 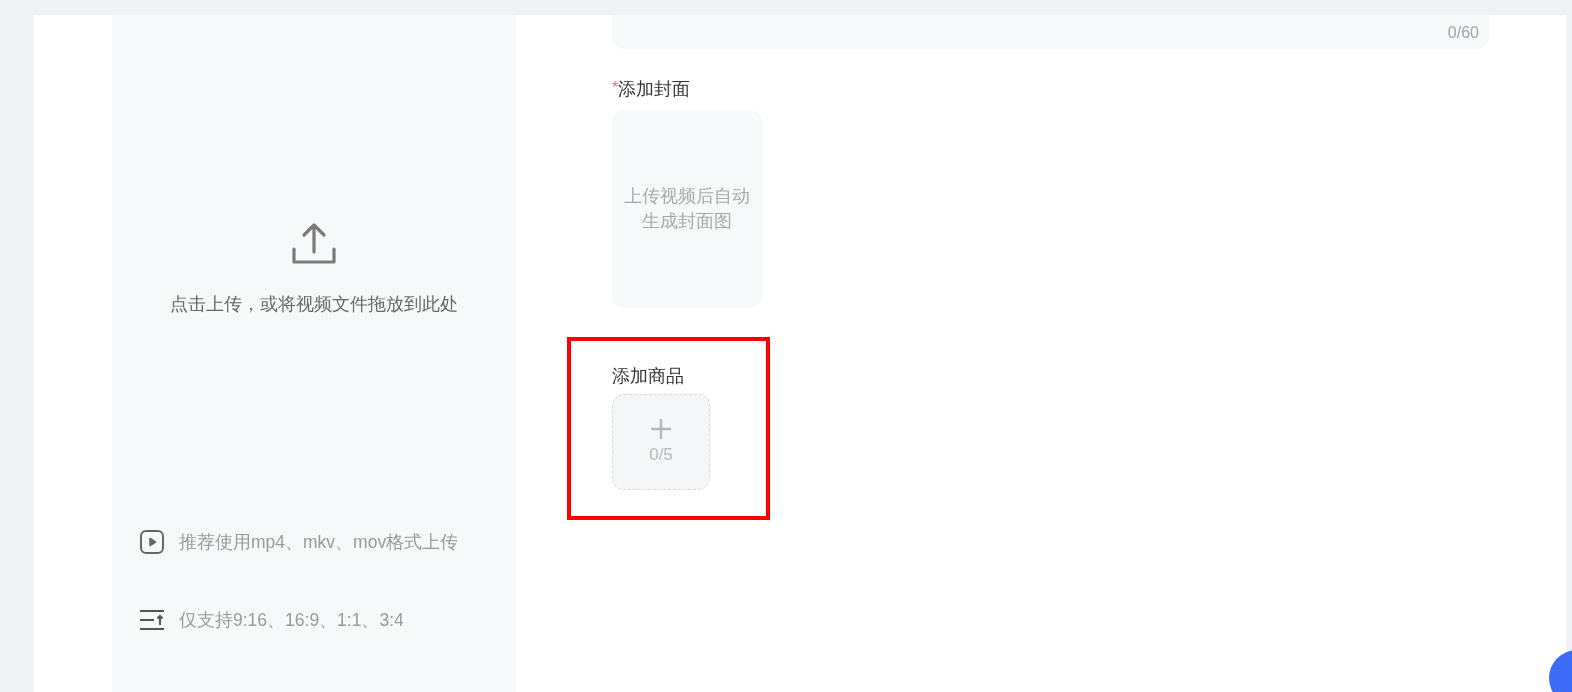 What do you see at coordinates (152, 620) in the screenshot?
I see `lines-up-arrow-icon` at bounding box center [152, 620].